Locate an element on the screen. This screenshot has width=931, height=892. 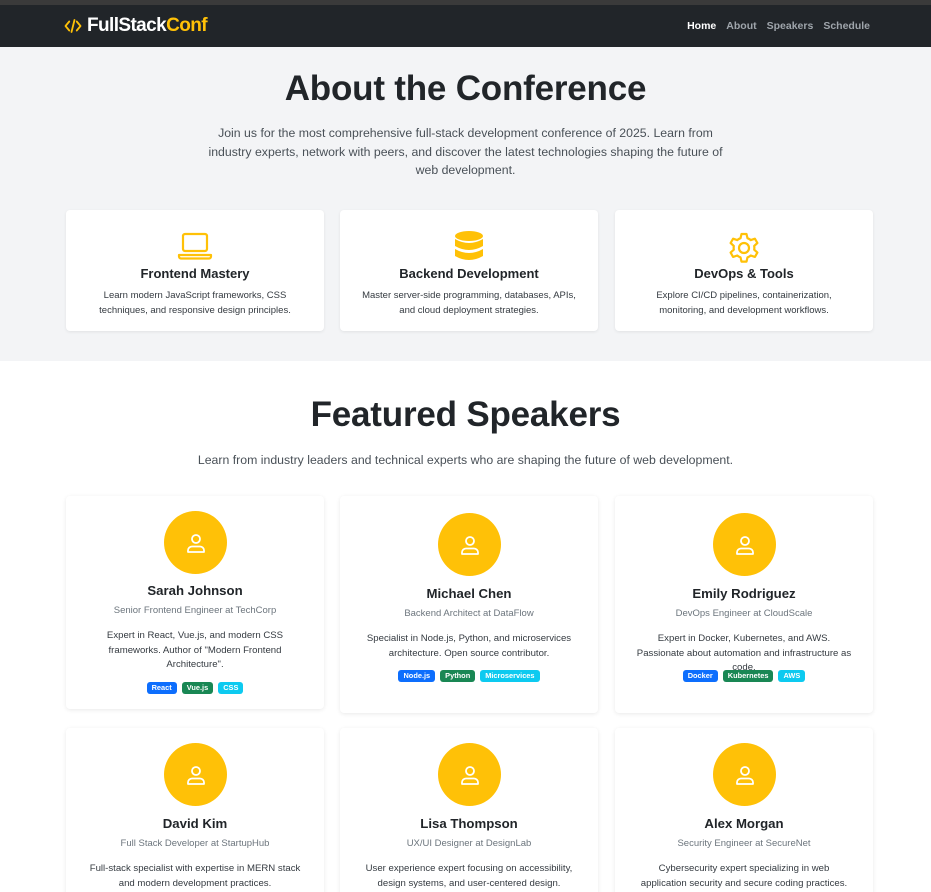
brand-logo: FullStack Conf is located at coordinates (136, 26).